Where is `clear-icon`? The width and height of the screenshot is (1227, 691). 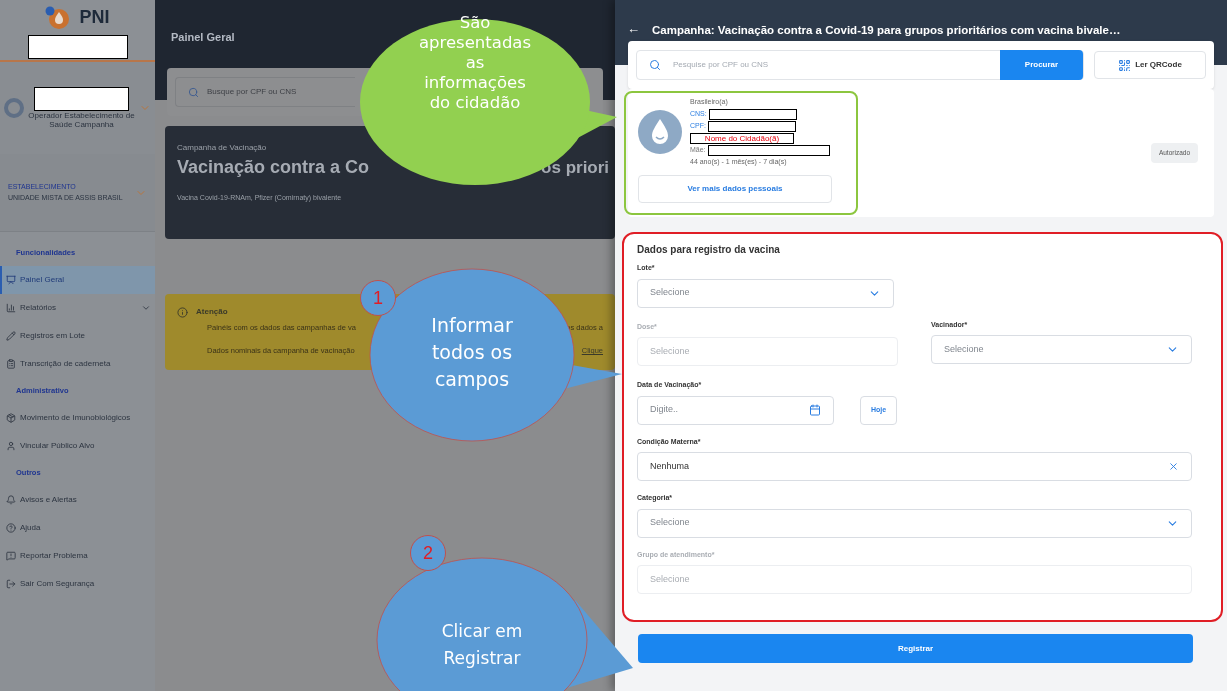 clear-icon is located at coordinates (1173, 466).